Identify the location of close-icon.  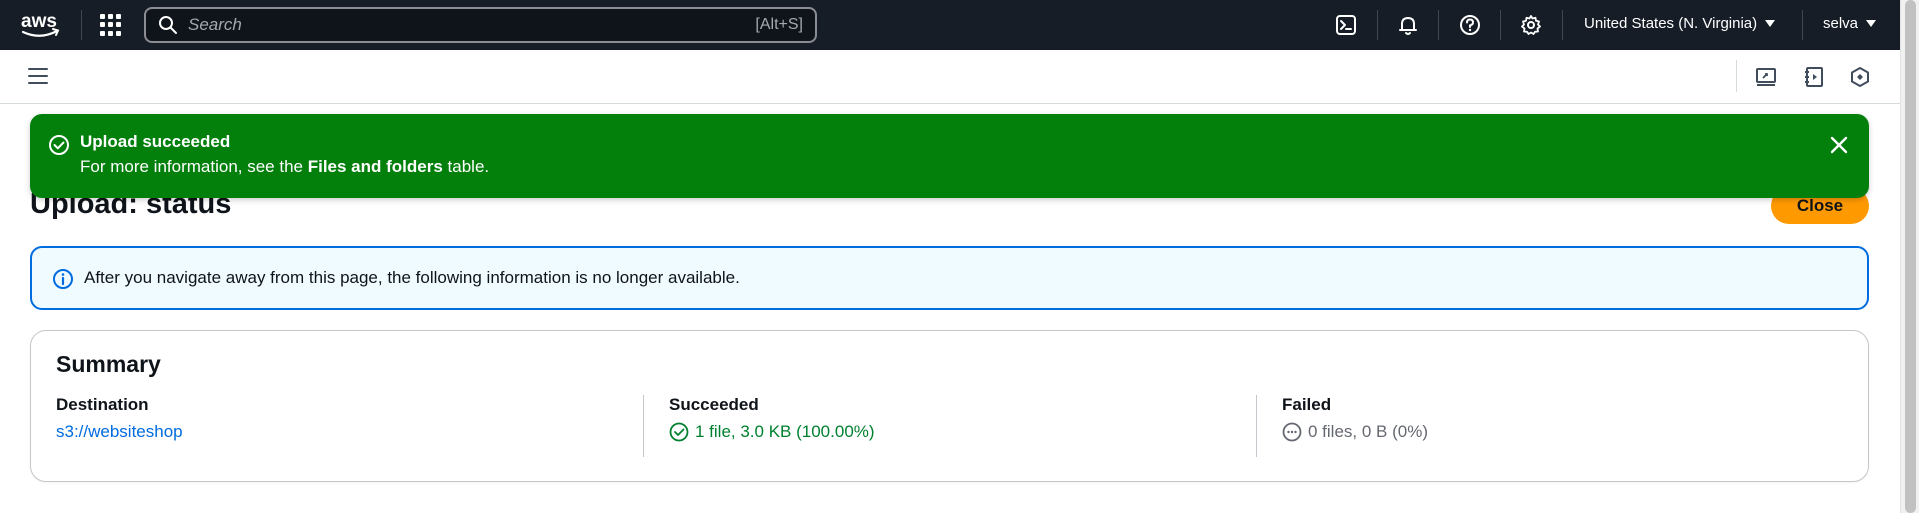
(1839, 145).